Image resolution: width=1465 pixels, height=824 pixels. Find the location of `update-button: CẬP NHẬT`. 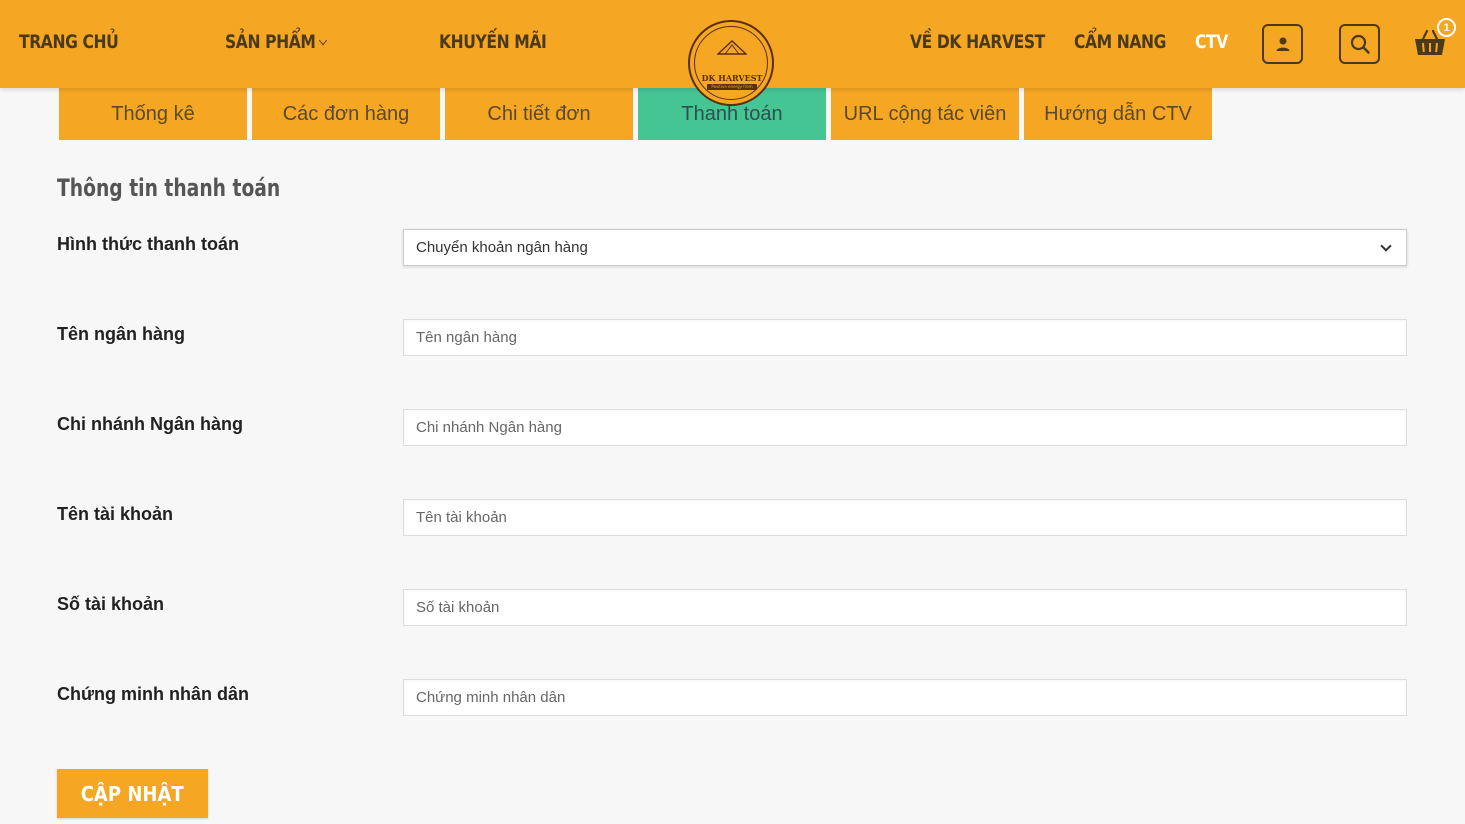

update-button: CẬP NHẬT is located at coordinates (132, 793).